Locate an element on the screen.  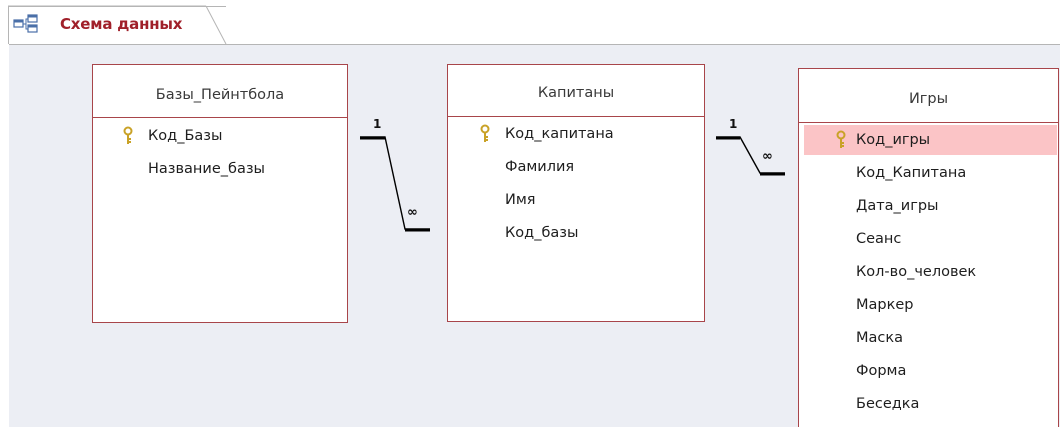
field-label: Код_капитана is located at coordinates (559, 134).